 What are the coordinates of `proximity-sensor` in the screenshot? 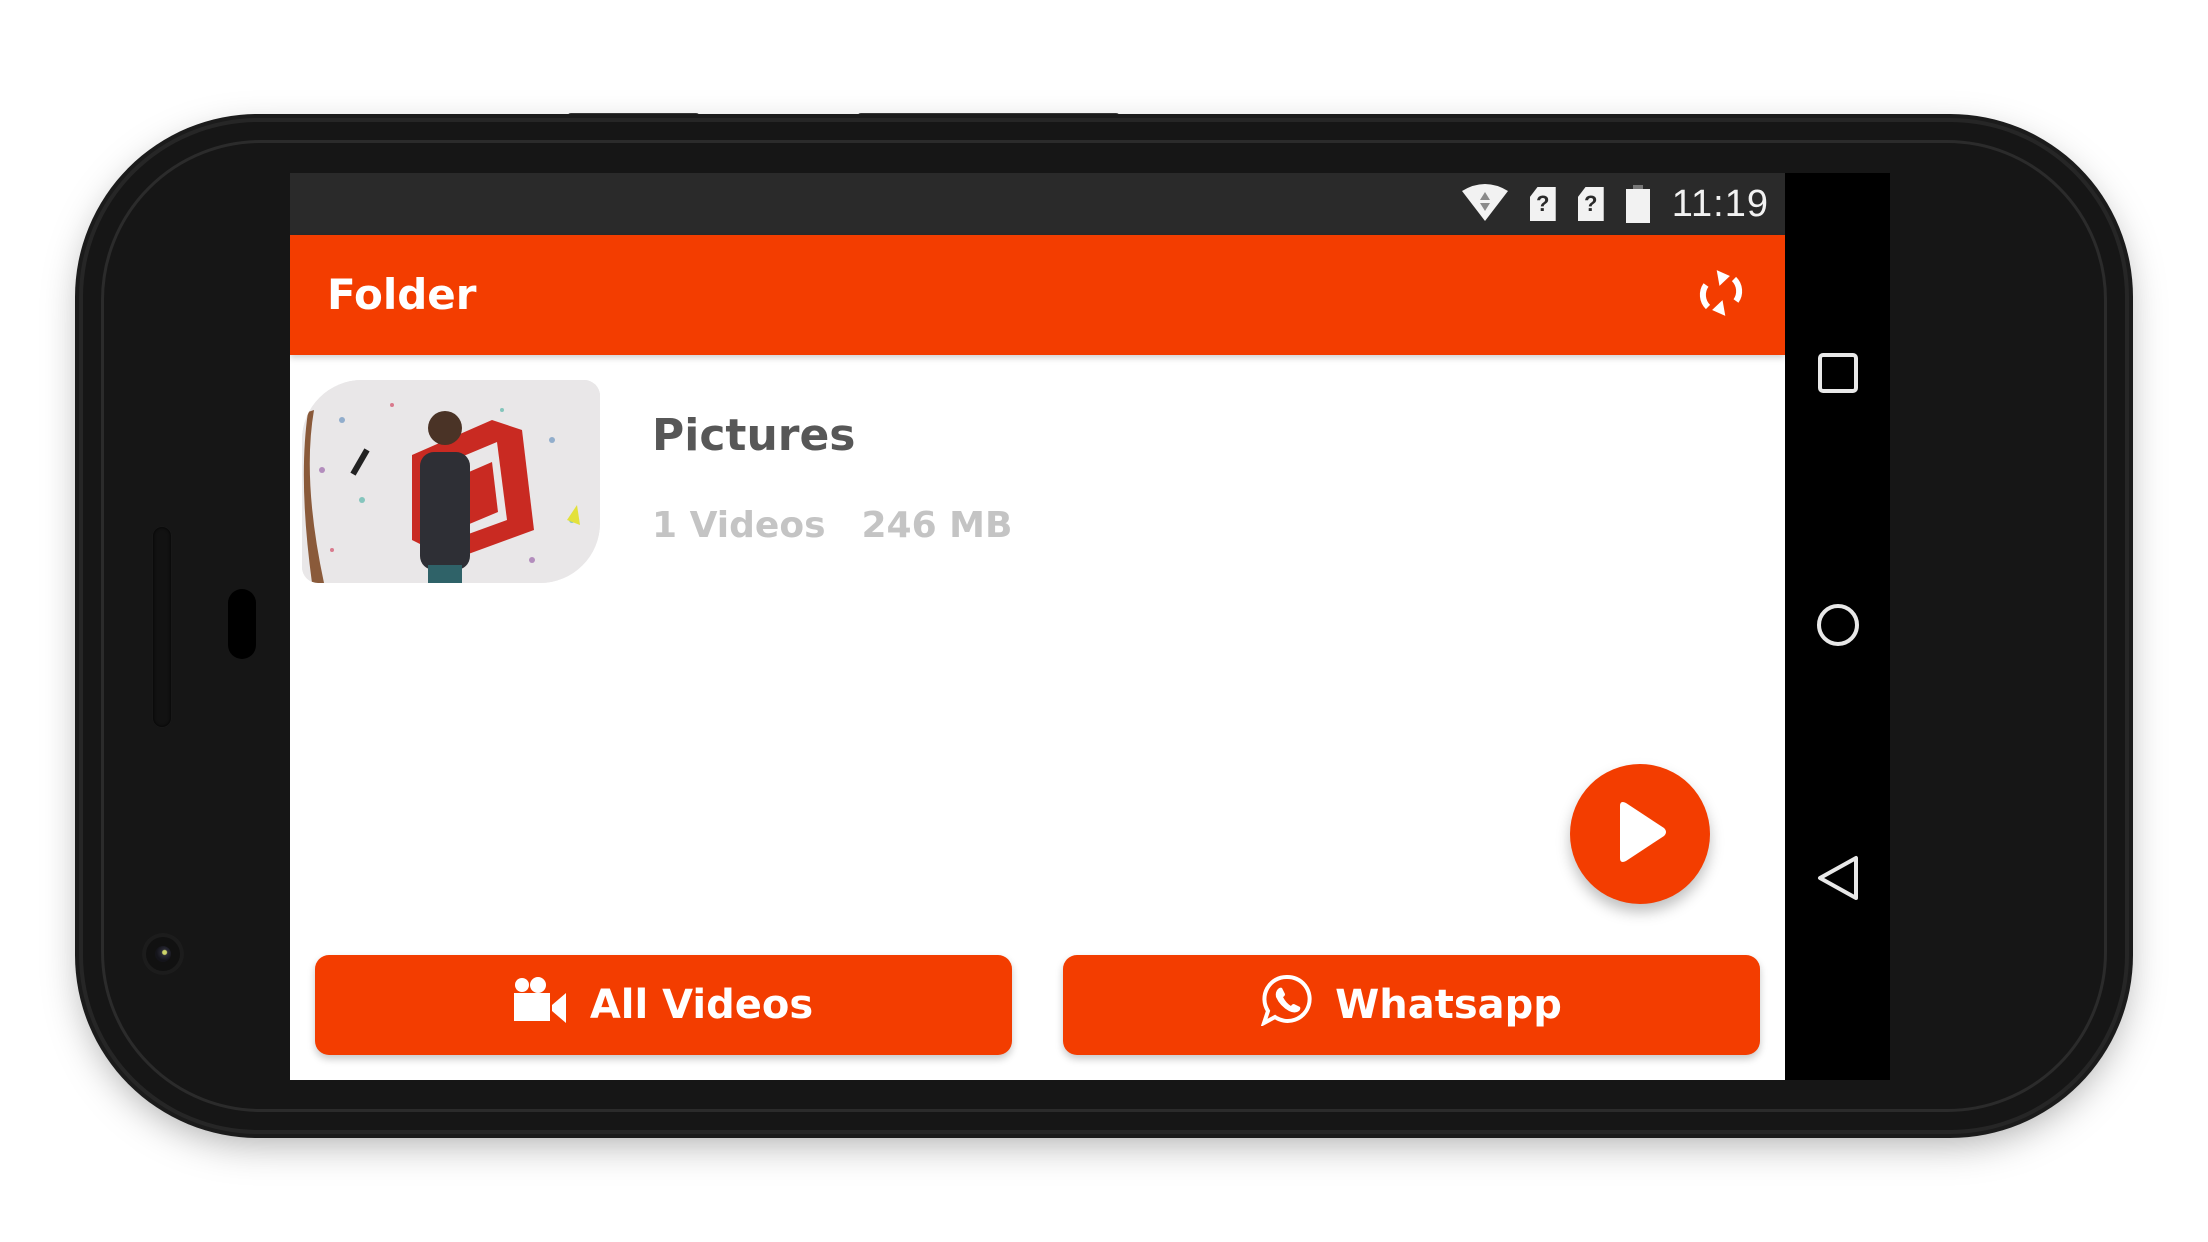 It's located at (242, 624).